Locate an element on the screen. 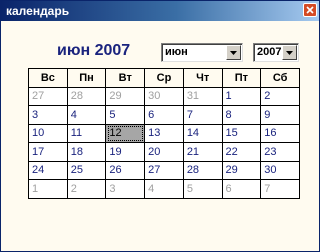  other-month-day-cell: 31 is located at coordinates (202, 96).